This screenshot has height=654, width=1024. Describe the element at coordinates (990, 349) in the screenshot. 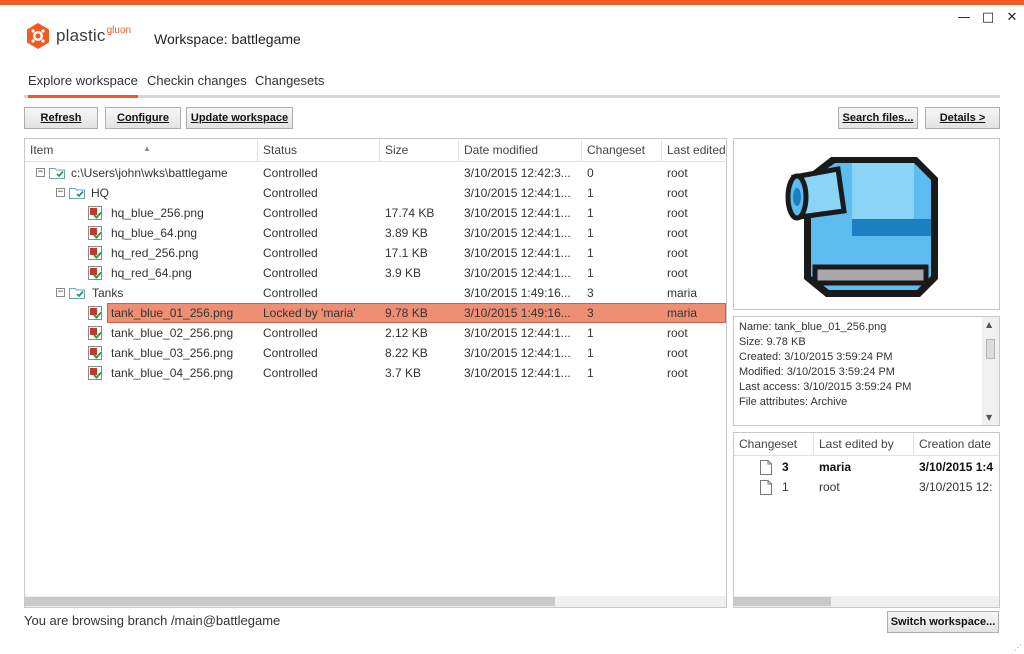

I see `info-scrollbar-thumb` at that location.